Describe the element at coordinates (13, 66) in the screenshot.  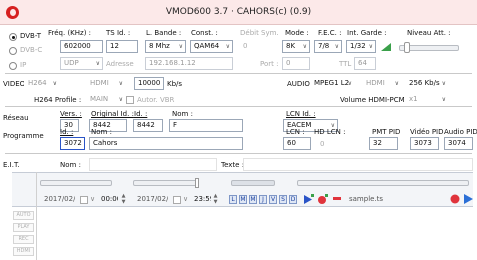
I see `ip-radio` at that location.